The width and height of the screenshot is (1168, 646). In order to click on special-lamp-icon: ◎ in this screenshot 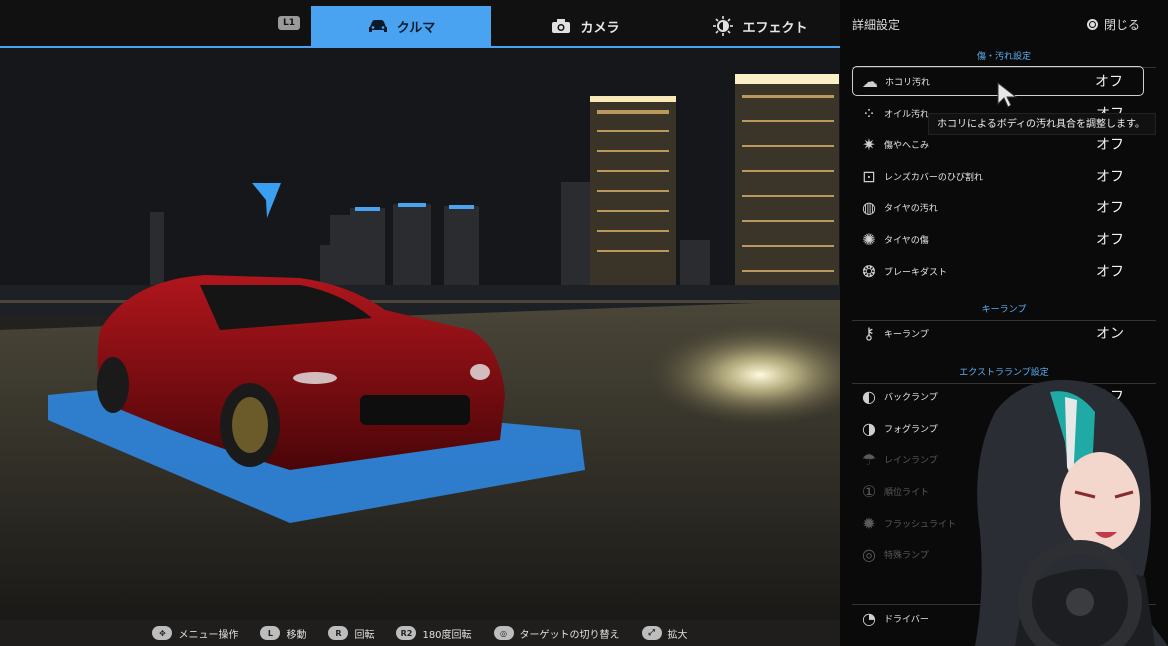, I will do `click(869, 554)`.